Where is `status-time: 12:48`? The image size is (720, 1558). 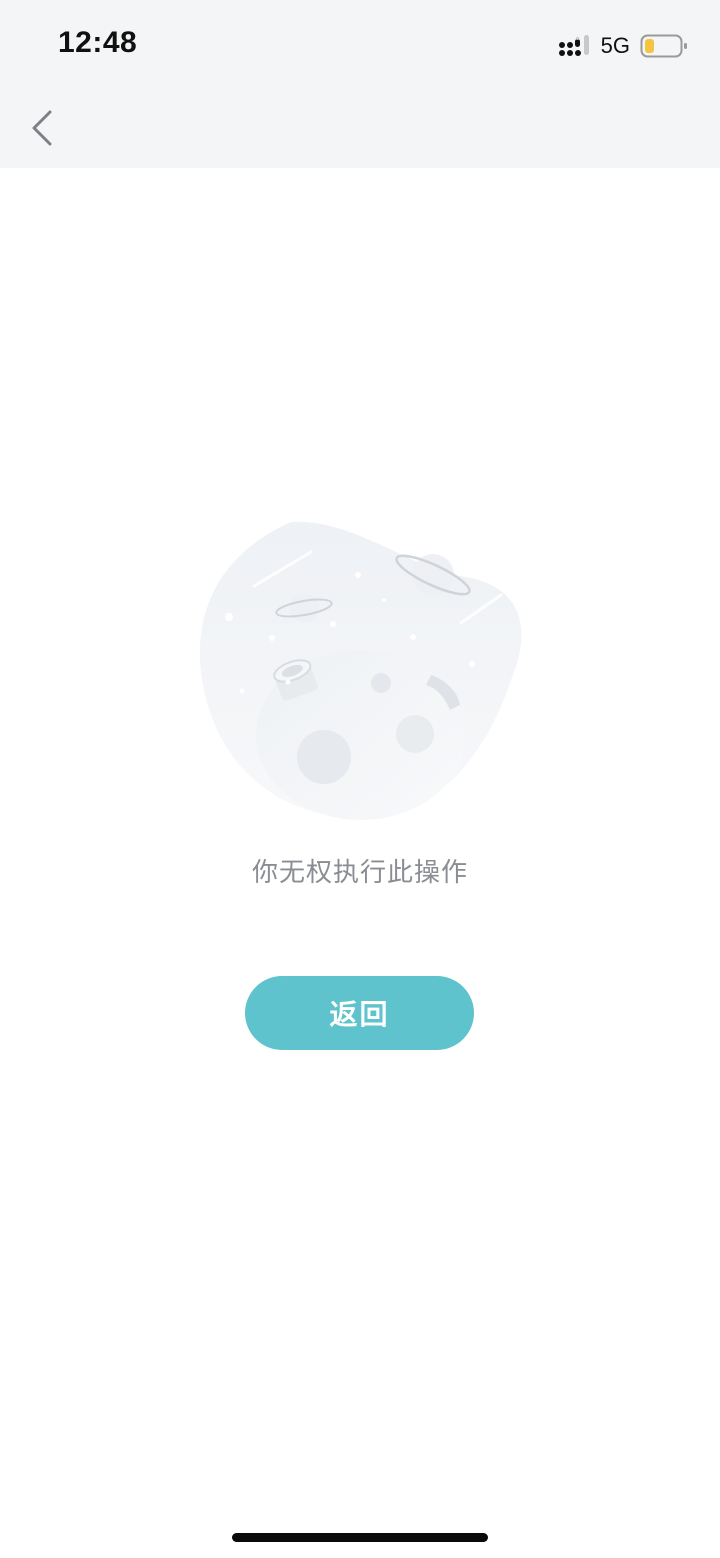
status-time: 12:48 is located at coordinates (98, 42).